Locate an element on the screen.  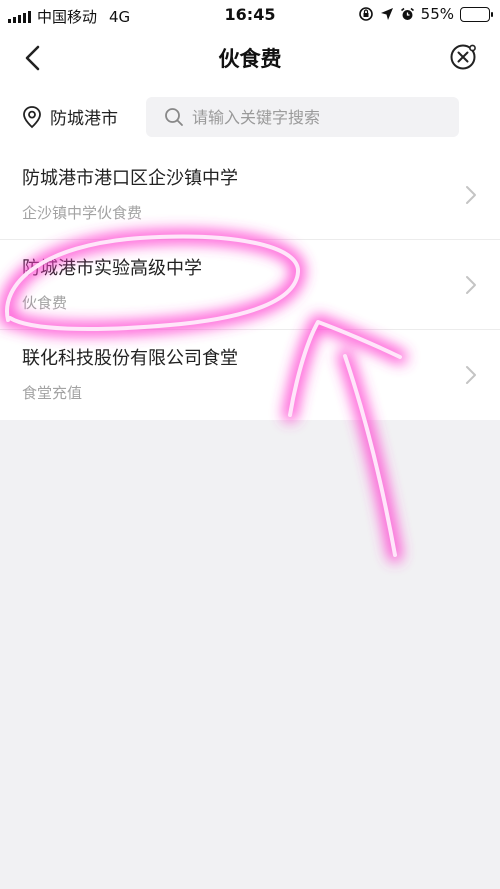
battery-icon is located at coordinates (476, 14).